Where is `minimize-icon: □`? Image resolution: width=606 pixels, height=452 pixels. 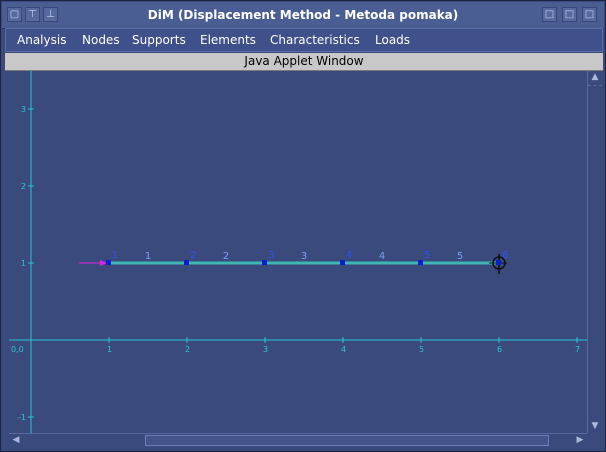
minimize-icon: □ is located at coordinates (549, 14).